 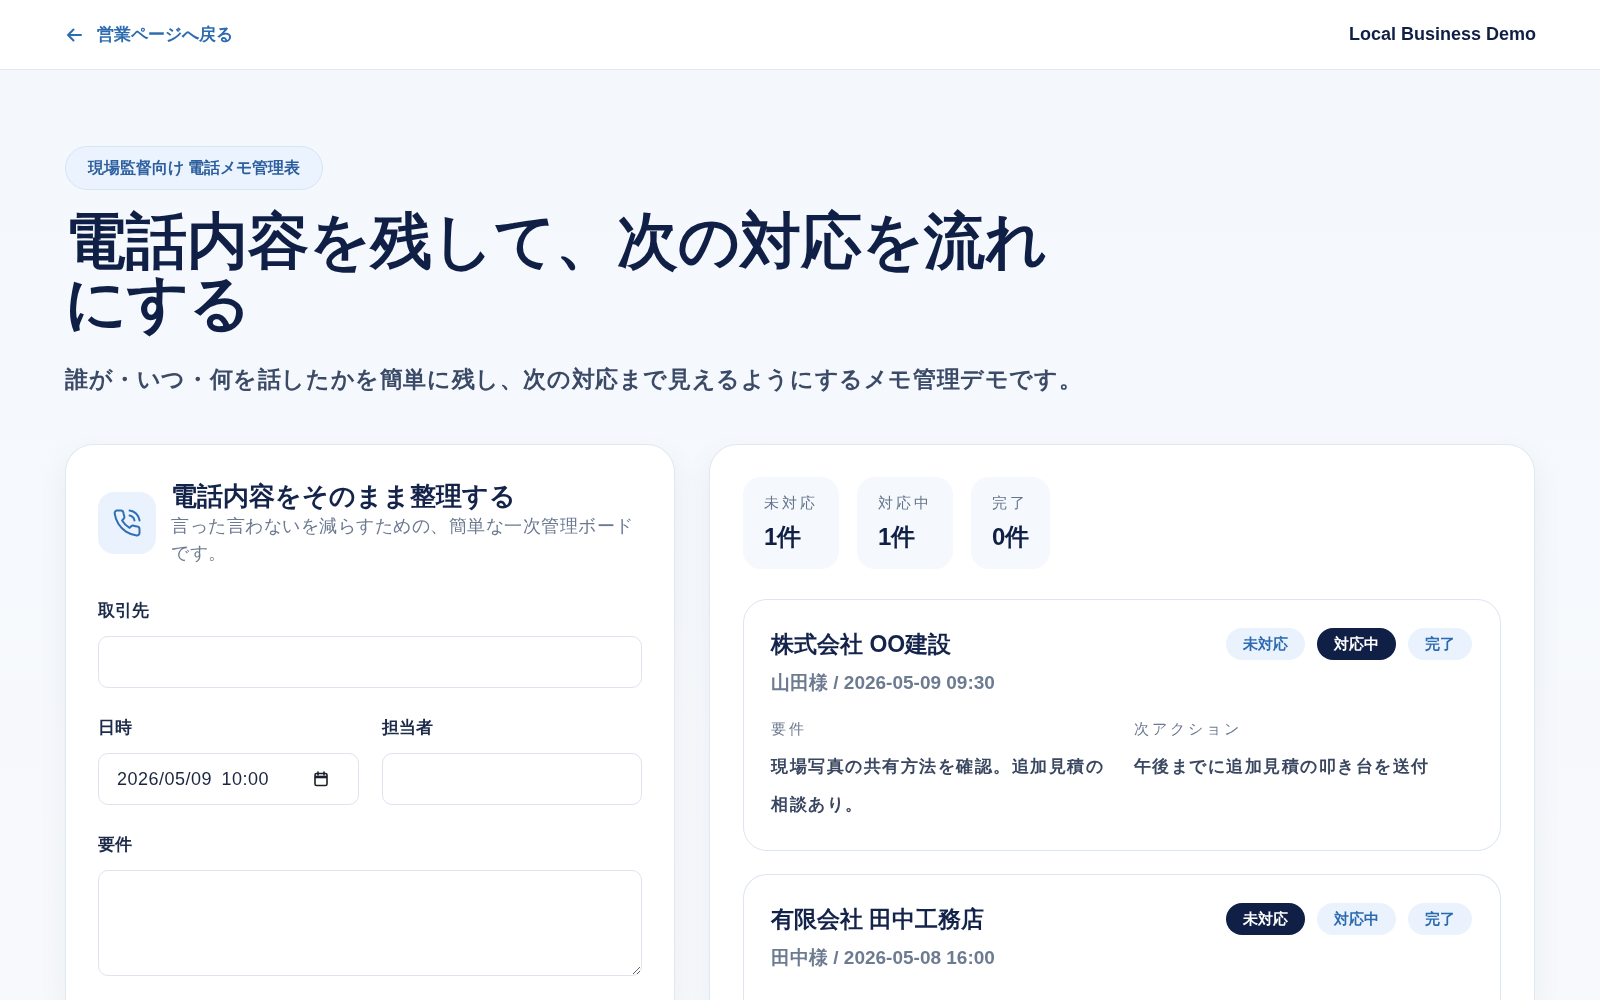 What do you see at coordinates (370, 923) in the screenshot?
I see `text-area` at bounding box center [370, 923].